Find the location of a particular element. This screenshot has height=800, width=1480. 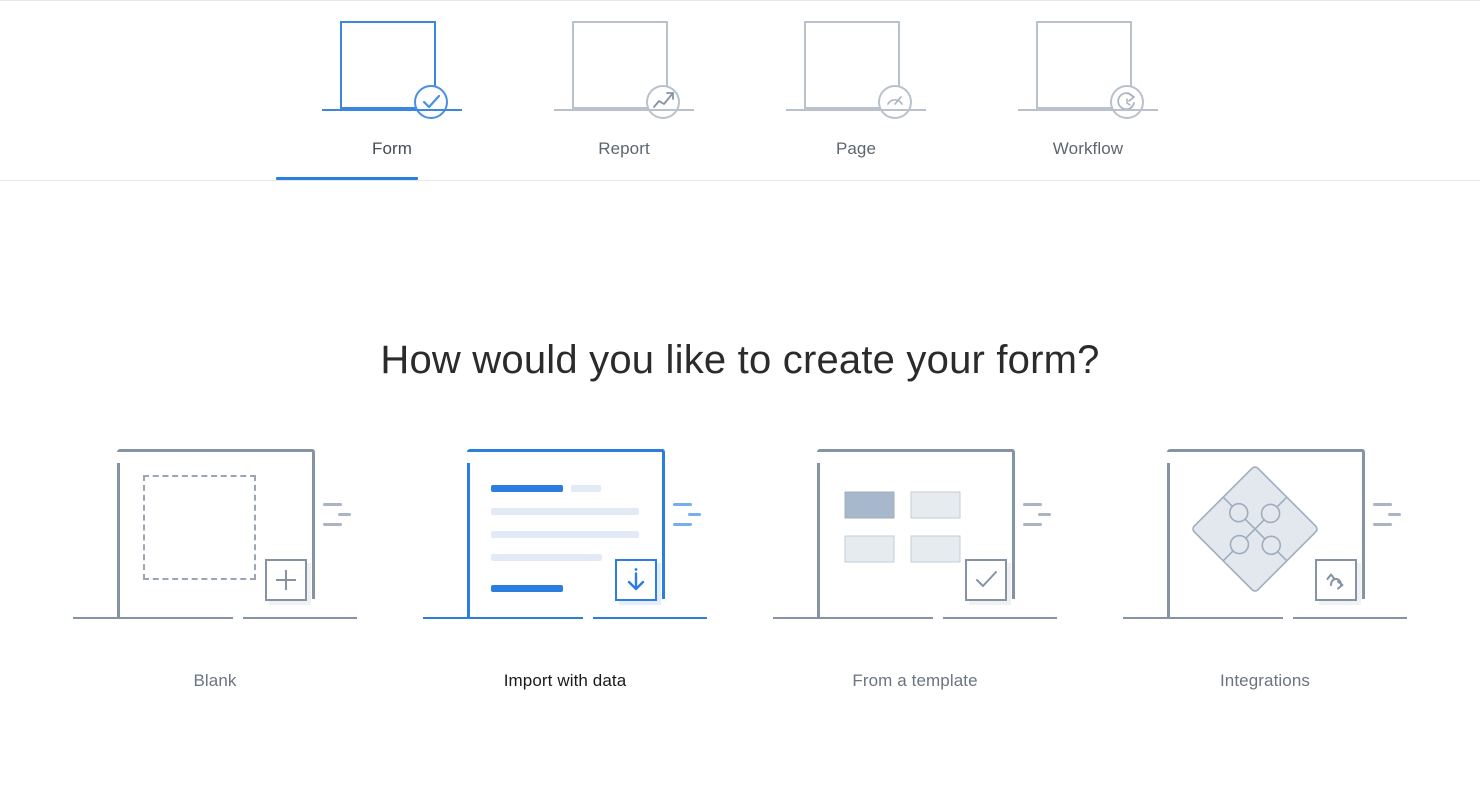

option-label-from-a-template: From a template is located at coordinates (915, 680).